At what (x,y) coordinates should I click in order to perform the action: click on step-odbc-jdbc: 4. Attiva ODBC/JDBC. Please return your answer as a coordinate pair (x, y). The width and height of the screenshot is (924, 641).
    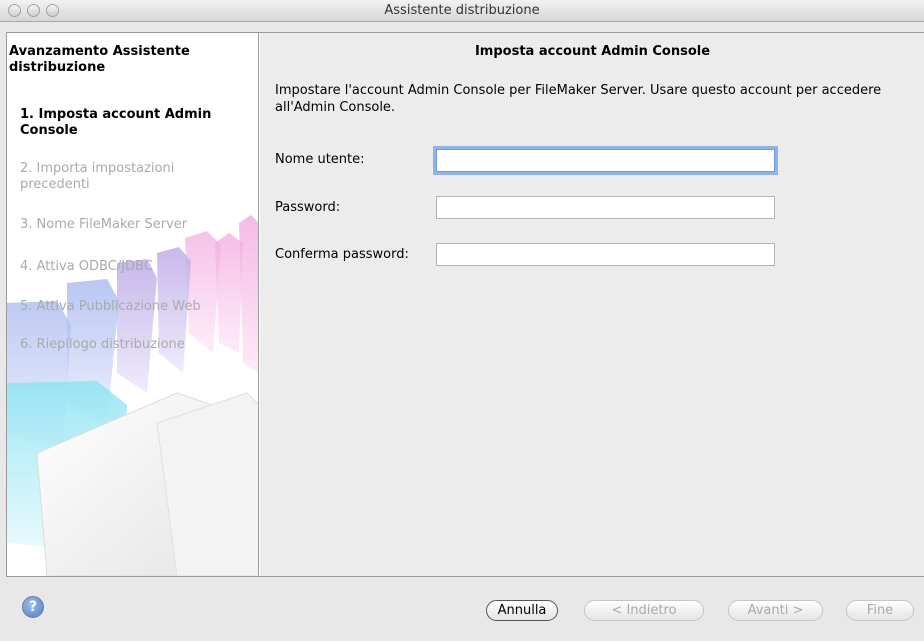
    Looking at the image, I should click on (86, 266).